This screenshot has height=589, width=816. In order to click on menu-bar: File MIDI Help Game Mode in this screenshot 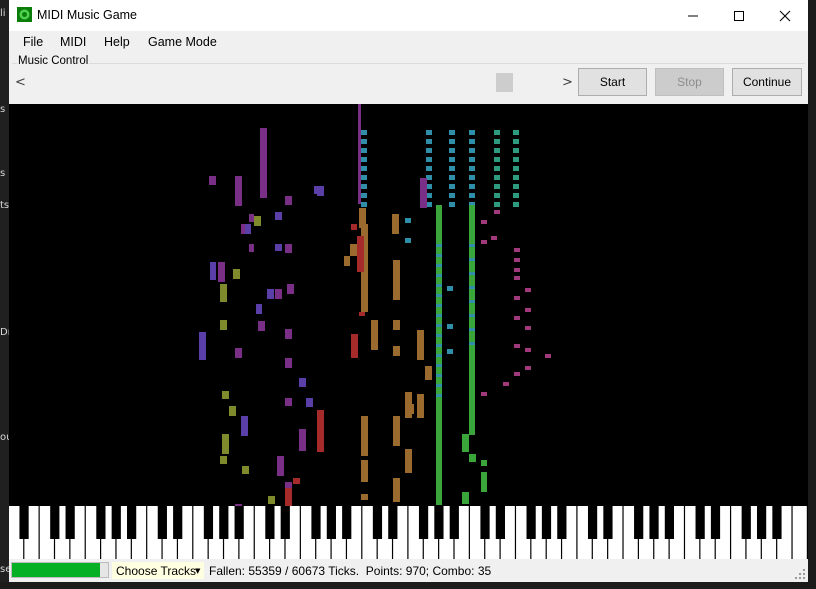, I will do `click(408, 42)`.